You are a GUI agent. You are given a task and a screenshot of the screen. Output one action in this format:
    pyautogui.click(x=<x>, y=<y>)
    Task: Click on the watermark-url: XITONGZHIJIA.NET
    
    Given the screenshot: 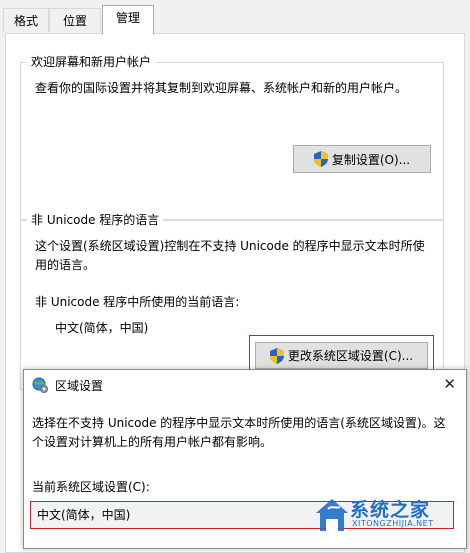 What is the action you would take?
    pyautogui.click(x=393, y=523)
    